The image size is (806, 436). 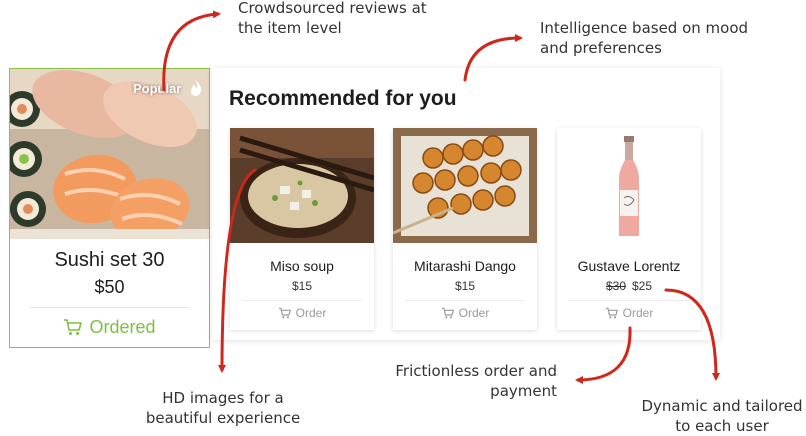 What do you see at coordinates (476, 371) in the screenshot?
I see `annotation-frictionless-line1: Frictionless order and` at bounding box center [476, 371].